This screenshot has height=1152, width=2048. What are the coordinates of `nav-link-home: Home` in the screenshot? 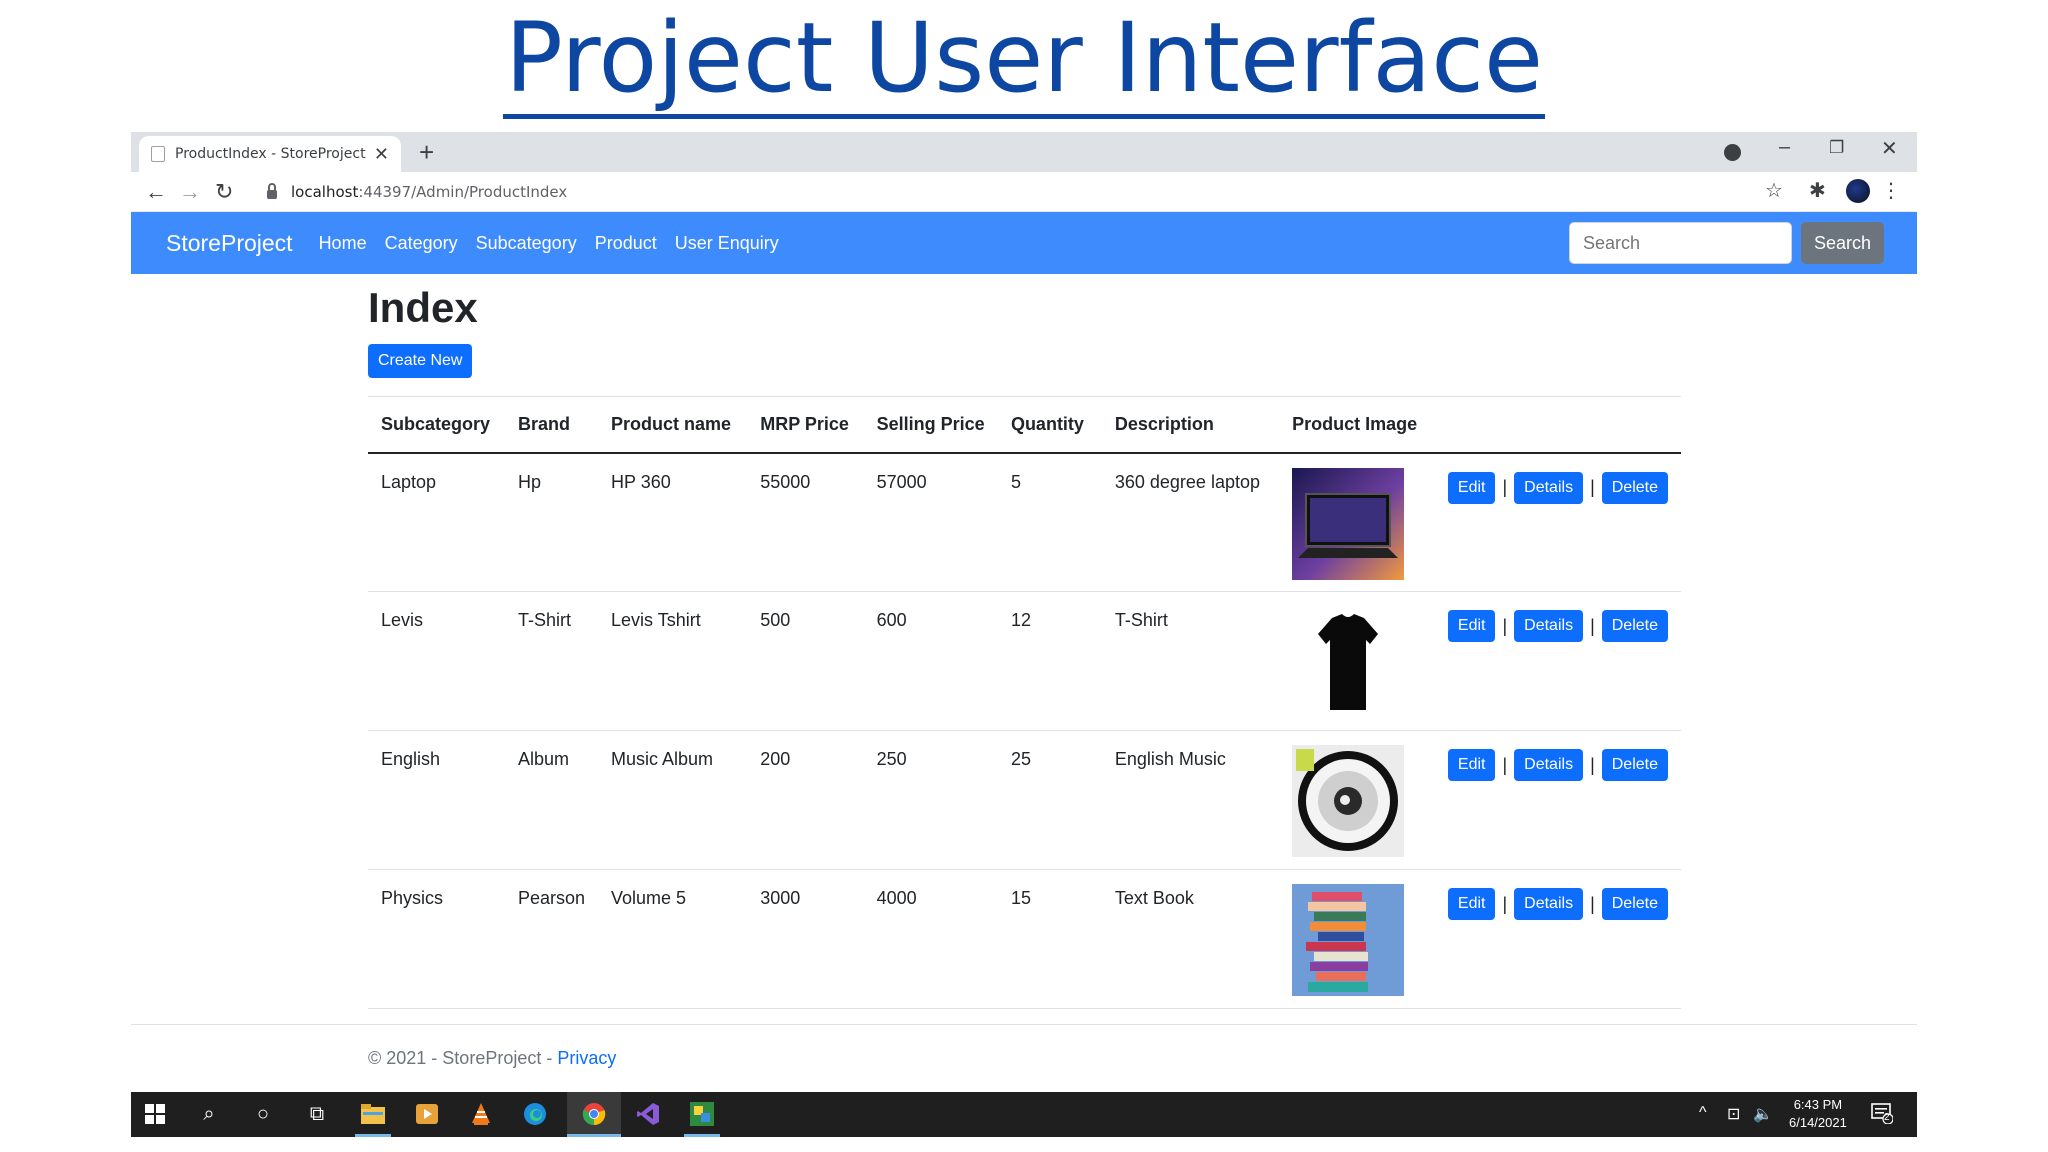 It's located at (343, 243).